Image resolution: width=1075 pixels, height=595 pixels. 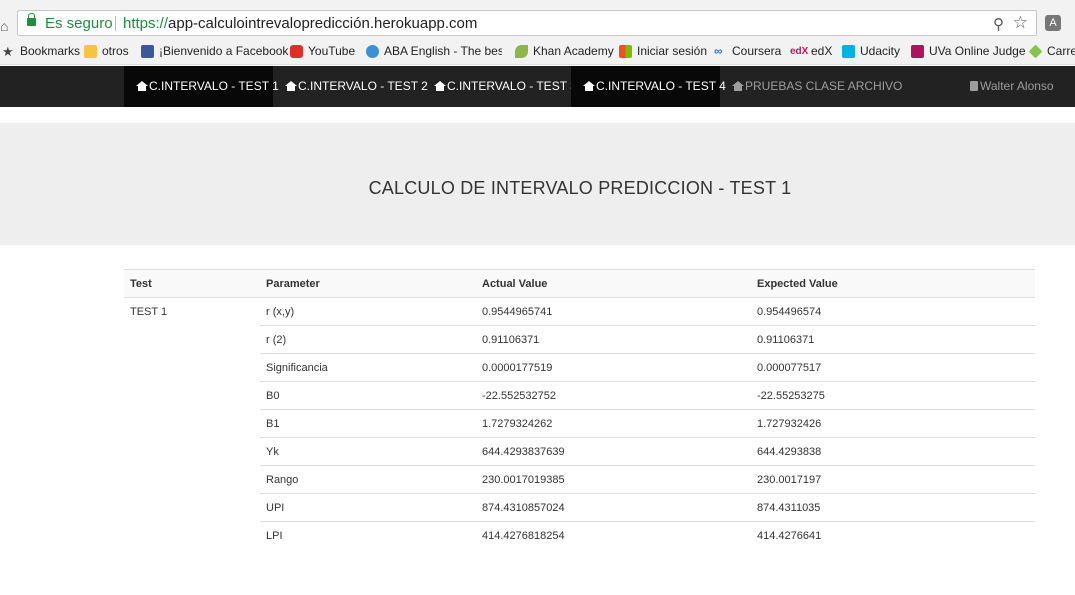 What do you see at coordinates (893, 507) in the screenshot?
I see `expected-value-cell: 874.4311035` at bounding box center [893, 507].